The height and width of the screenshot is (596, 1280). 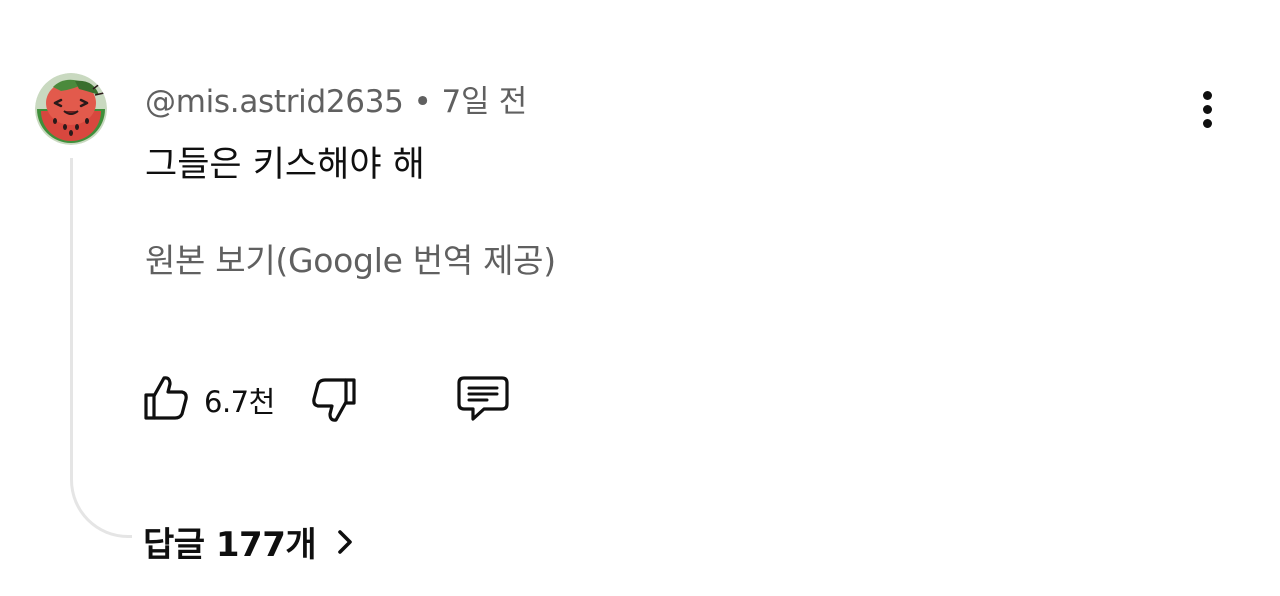 What do you see at coordinates (230, 545) in the screenshot?
I see `replies-count-label: 답글 177개` at bounding box center [230, 545].